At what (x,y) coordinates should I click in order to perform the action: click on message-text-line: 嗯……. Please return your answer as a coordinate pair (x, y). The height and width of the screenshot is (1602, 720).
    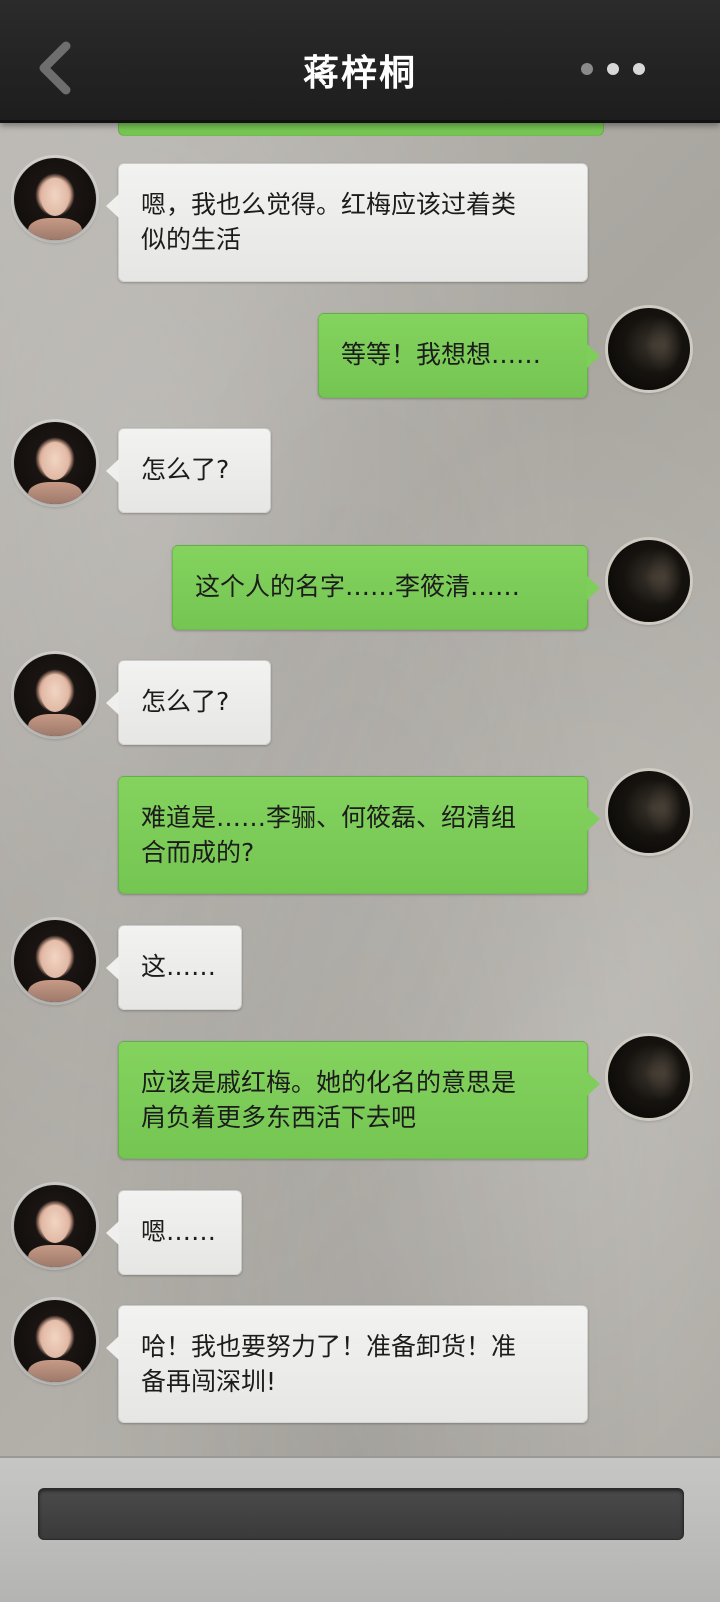
    Looking at the image, I should click on (179, 1231).